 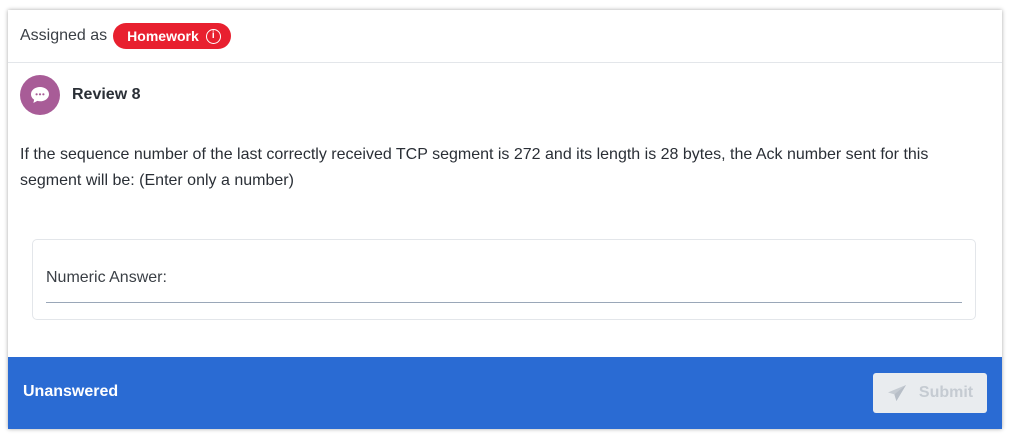 I want to click on paper-plane-icon, so click(x=896, y=393).